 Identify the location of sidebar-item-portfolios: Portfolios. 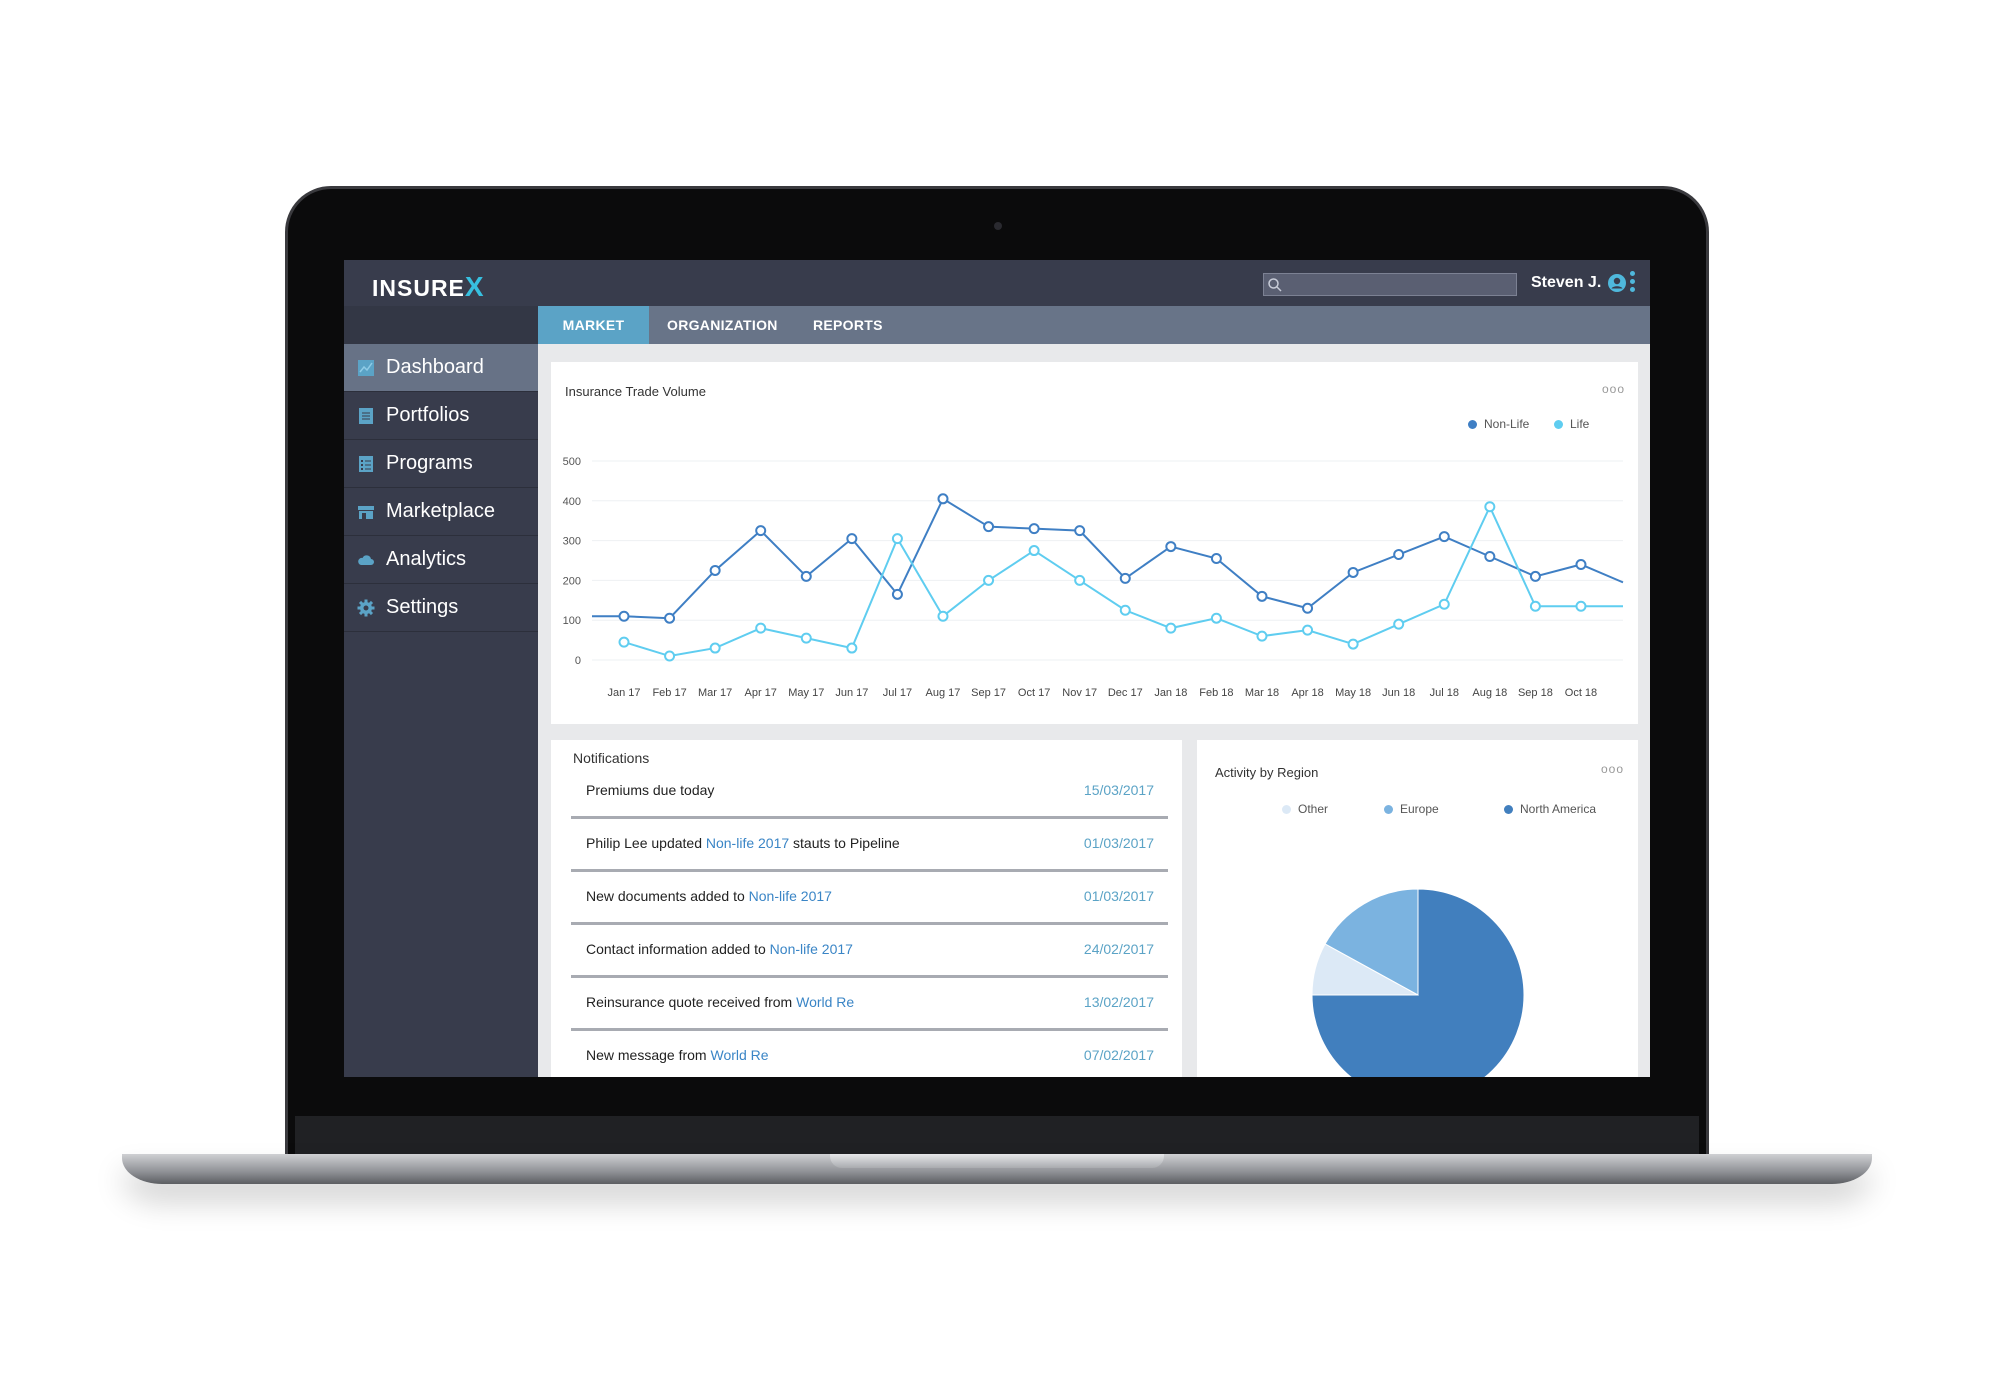
(441, 416).